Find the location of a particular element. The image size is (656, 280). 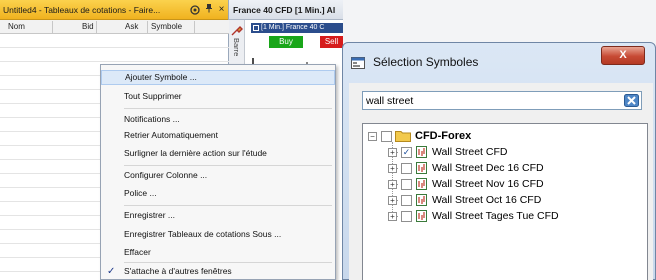

menu-item-retrier: Retrier Automatiquement is located at coordinates (218, 135).